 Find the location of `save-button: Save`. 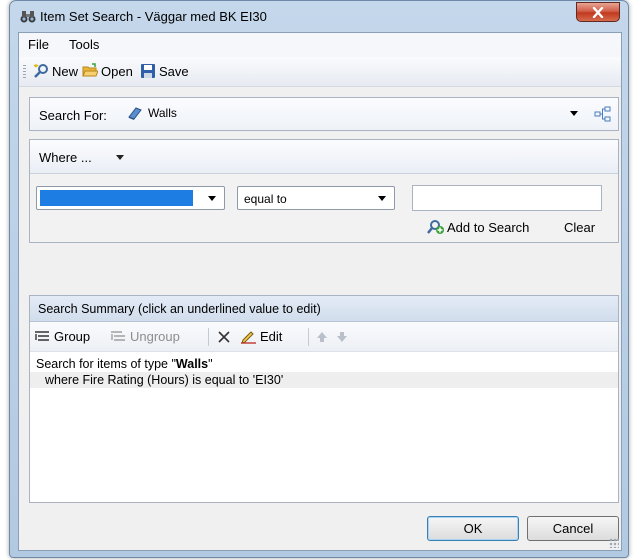

save-button: Save is located at coordinates (164, 71).